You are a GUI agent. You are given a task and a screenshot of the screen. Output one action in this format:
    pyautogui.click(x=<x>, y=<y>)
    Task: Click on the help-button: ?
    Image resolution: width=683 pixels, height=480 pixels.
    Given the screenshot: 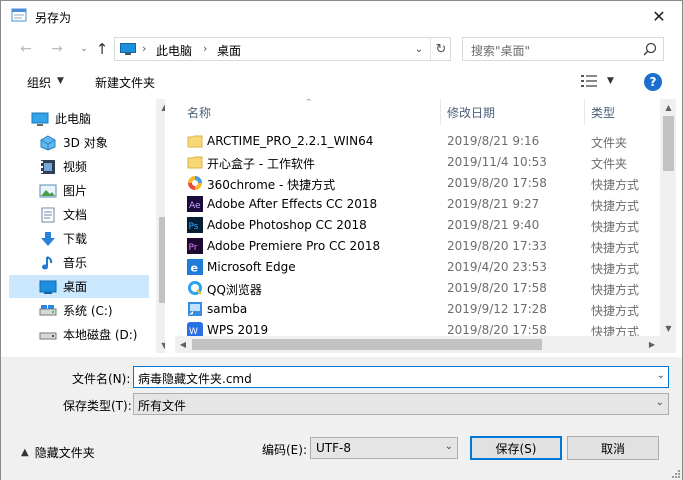 What is the action you would take?
    pyautogui.click(x=653, y=82)
    